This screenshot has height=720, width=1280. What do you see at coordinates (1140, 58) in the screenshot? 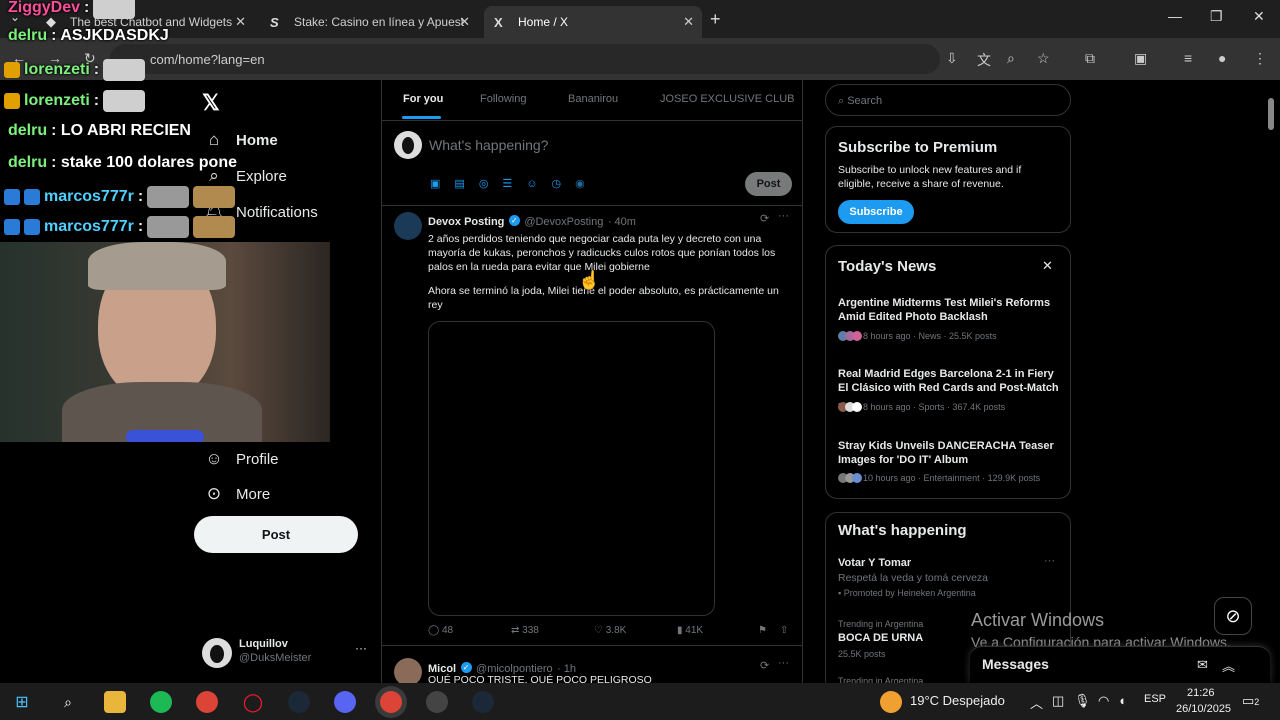
I see `devices-icon: ▣` at bounding box center [1140, 58].